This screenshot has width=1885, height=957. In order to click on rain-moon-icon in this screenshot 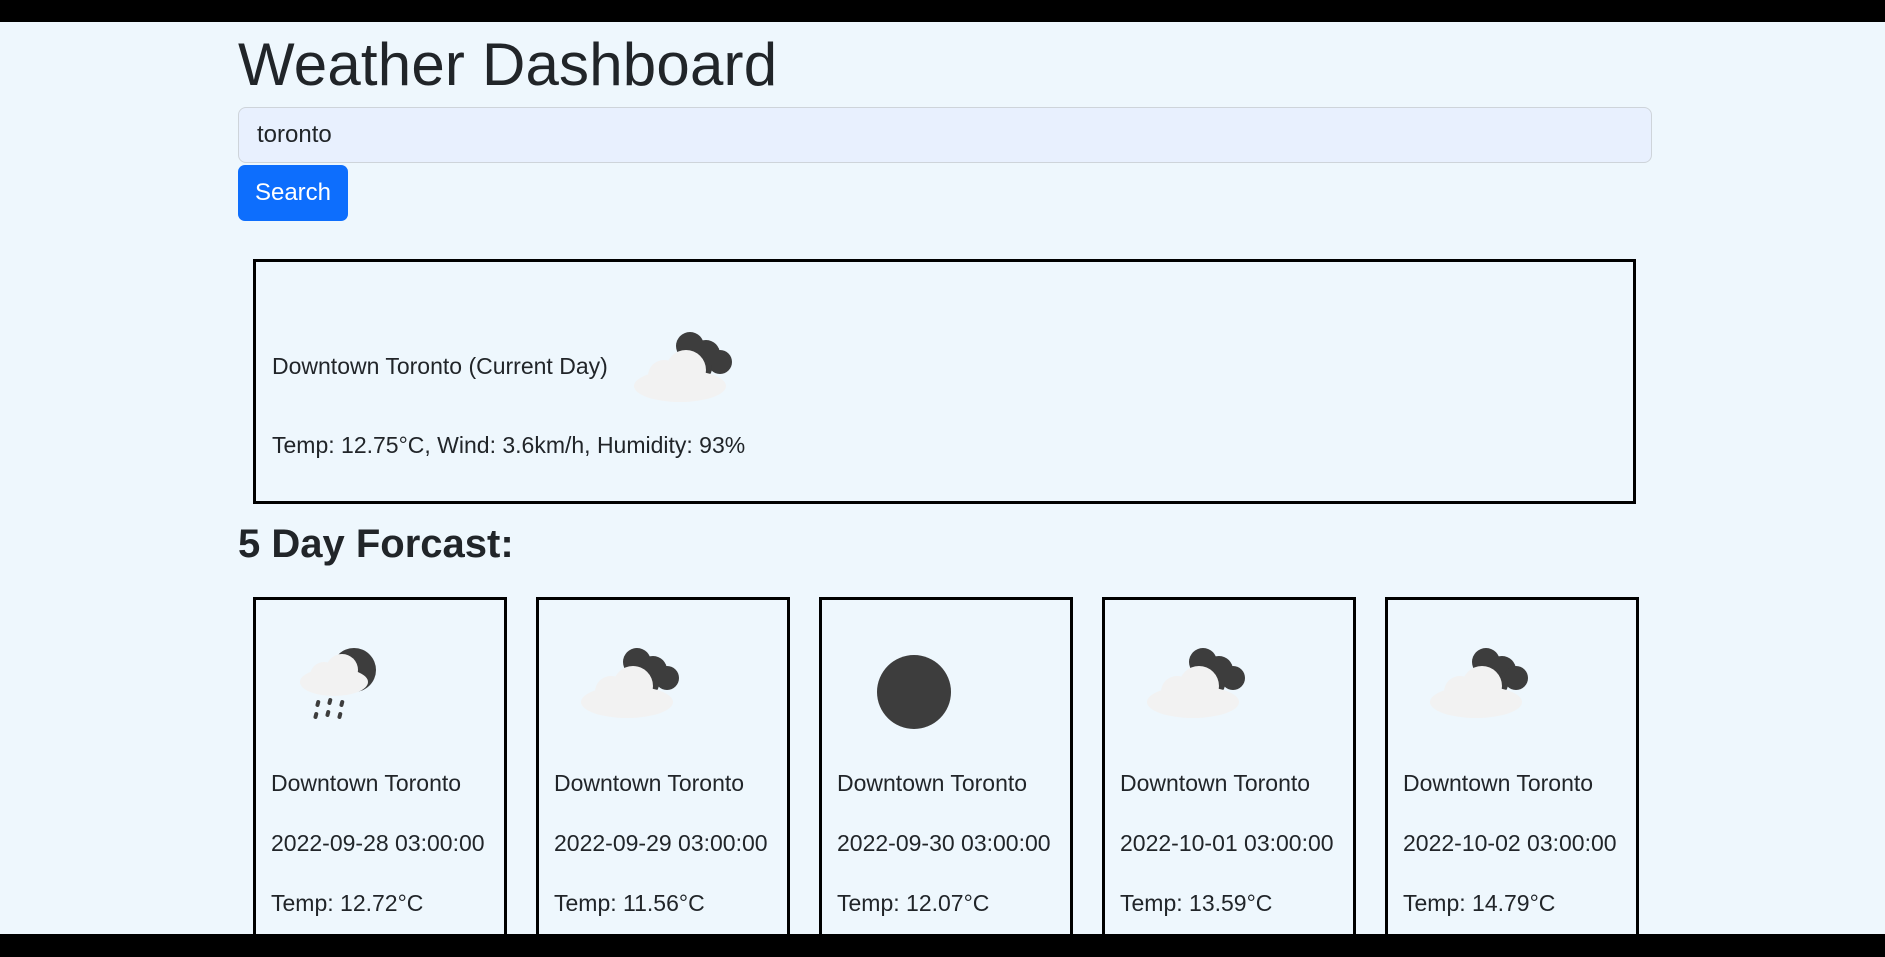, I will do `click(349, 687)`.